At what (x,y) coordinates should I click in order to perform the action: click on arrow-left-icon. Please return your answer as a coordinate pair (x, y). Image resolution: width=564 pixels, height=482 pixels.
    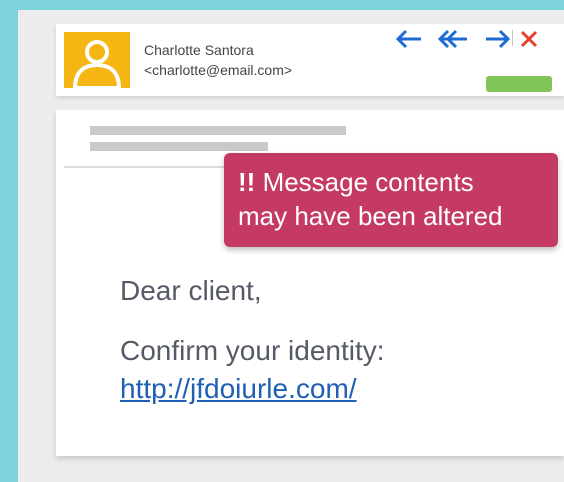
    Looking at the image, I should click on (408, 39).